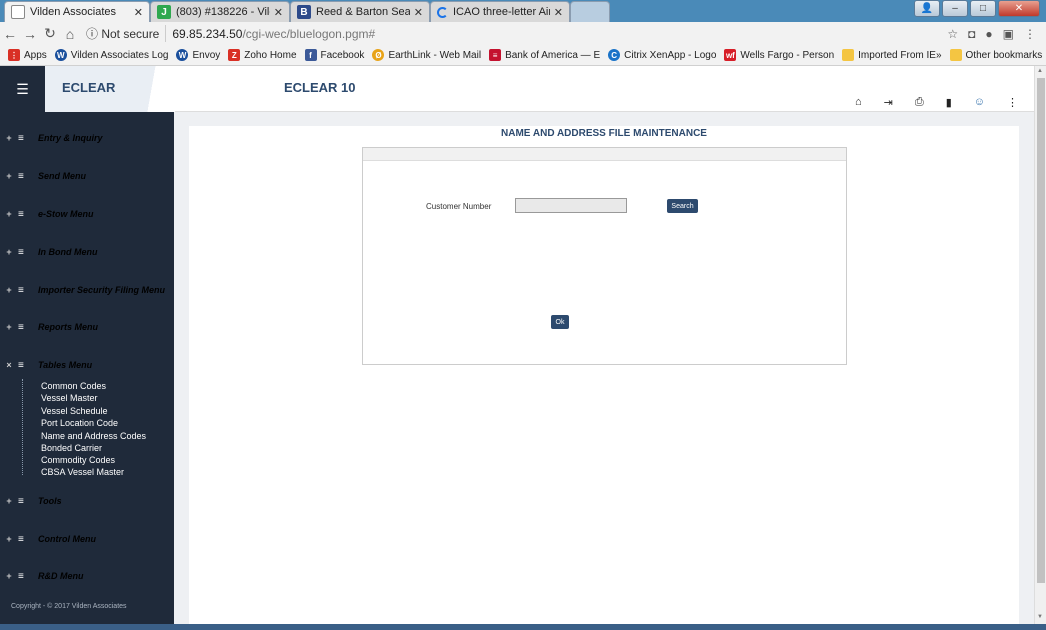 The image size is (1046, 630). I want to click on new-tab-button, so click(590, 11).